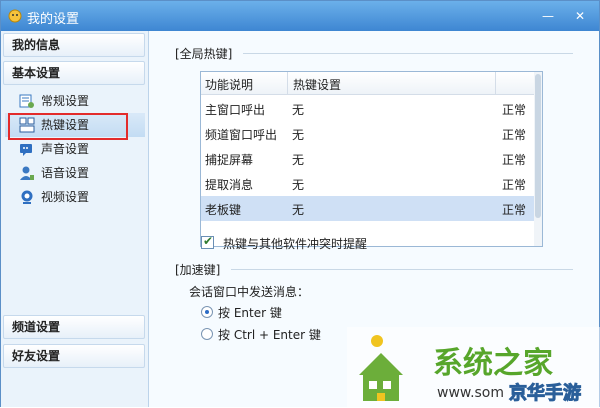 The image size is (600, 408). I want to click on watermark-overlay: 京华手游, so click(545, 393).